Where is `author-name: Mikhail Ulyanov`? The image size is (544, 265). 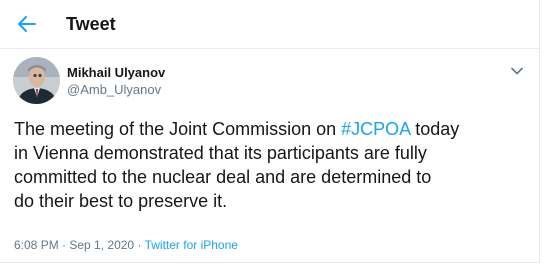
author-name: Mikhail Ulyanov is located at coordinates (116, 72).